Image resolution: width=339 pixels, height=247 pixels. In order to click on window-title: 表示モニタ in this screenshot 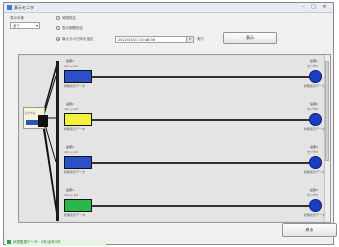, I will do `click(24, 7)`.